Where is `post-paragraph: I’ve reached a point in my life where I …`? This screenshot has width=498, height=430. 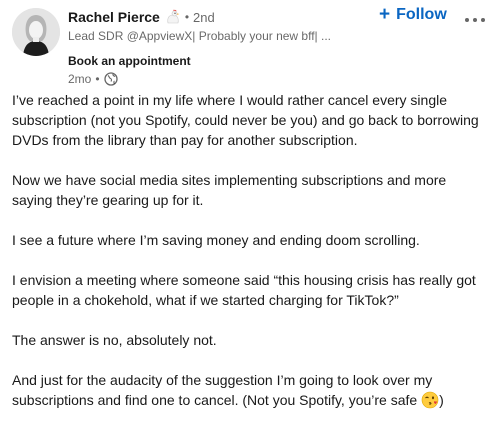
post-paragraph: I’ve reached a point in my life where I … is located at coordinates (245, 120).